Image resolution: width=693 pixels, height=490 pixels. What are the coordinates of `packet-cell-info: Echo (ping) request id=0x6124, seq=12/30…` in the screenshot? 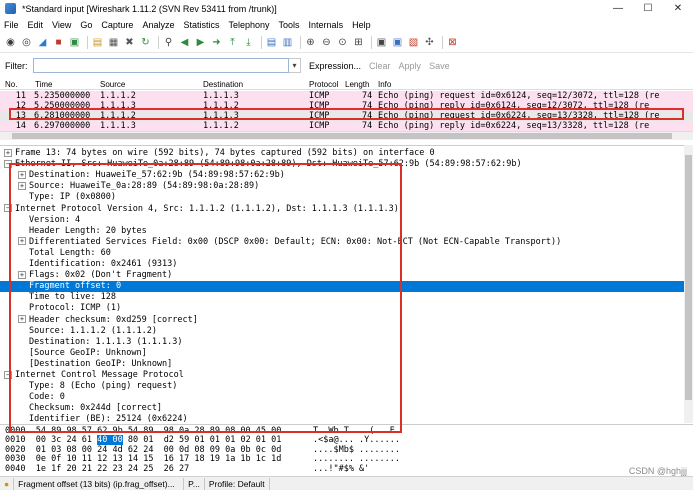 It's located at (519, 96).